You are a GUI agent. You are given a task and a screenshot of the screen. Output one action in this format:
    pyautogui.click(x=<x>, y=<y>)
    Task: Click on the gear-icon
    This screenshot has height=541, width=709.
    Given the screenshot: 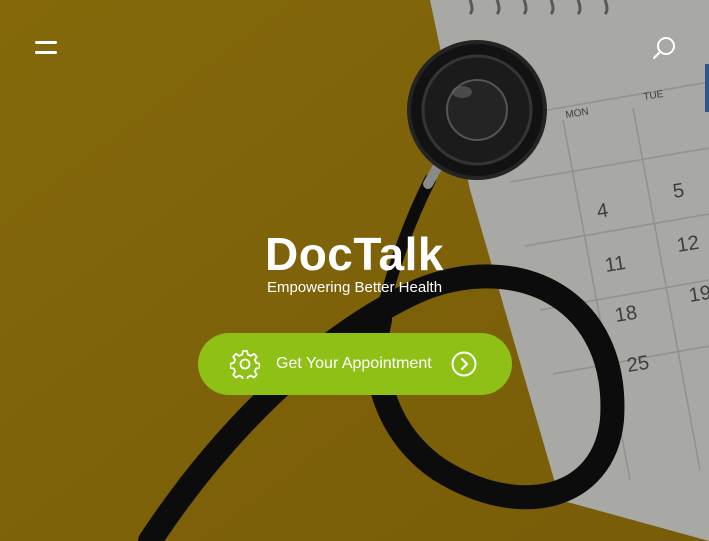 What is the action you would take?
    pyautogui.click(x=245, y=364)
    